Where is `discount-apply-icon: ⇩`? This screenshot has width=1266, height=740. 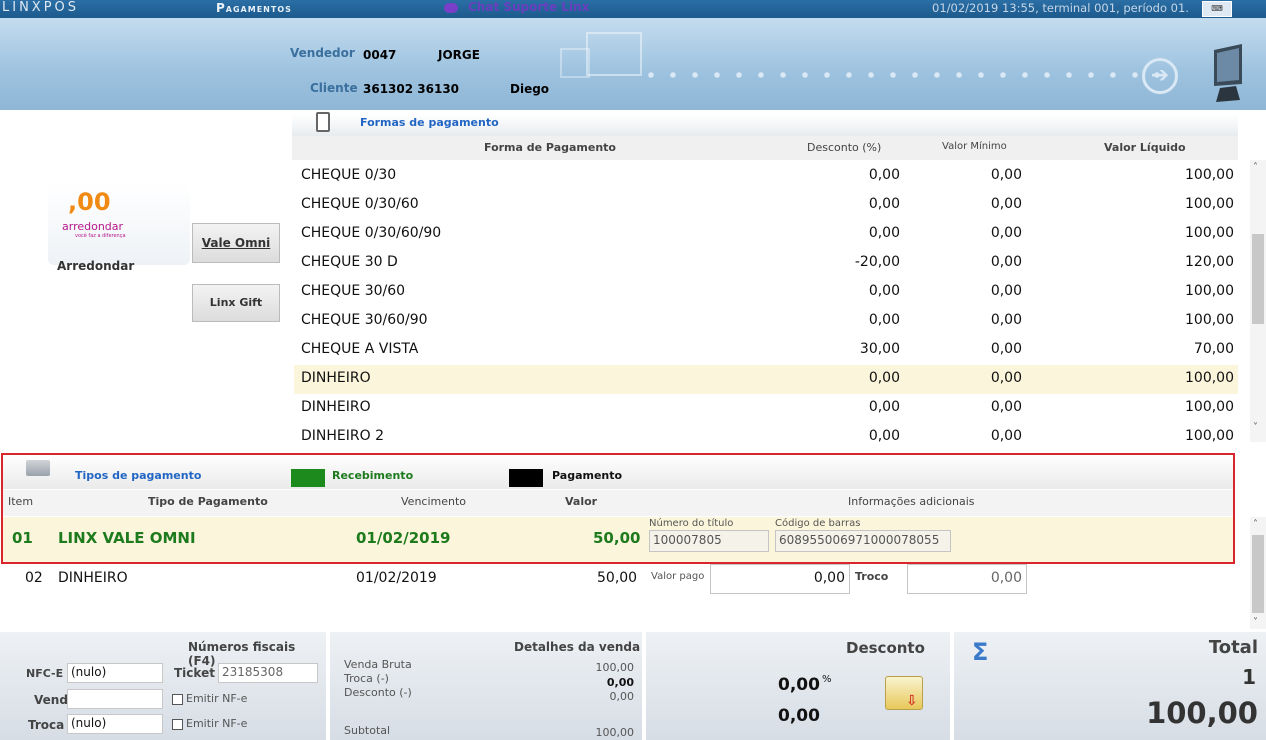
discount-apply-icon: ⇩ is located at coordinates (904, 693).